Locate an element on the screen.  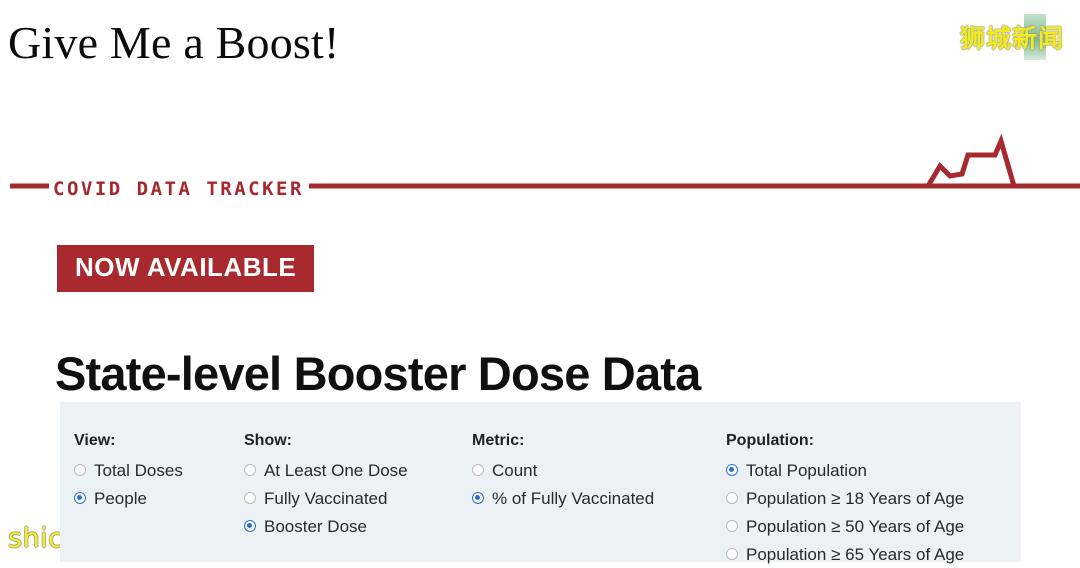
watermark-brand-text: 狮城新闻 is located at coordinates (1011, 38).